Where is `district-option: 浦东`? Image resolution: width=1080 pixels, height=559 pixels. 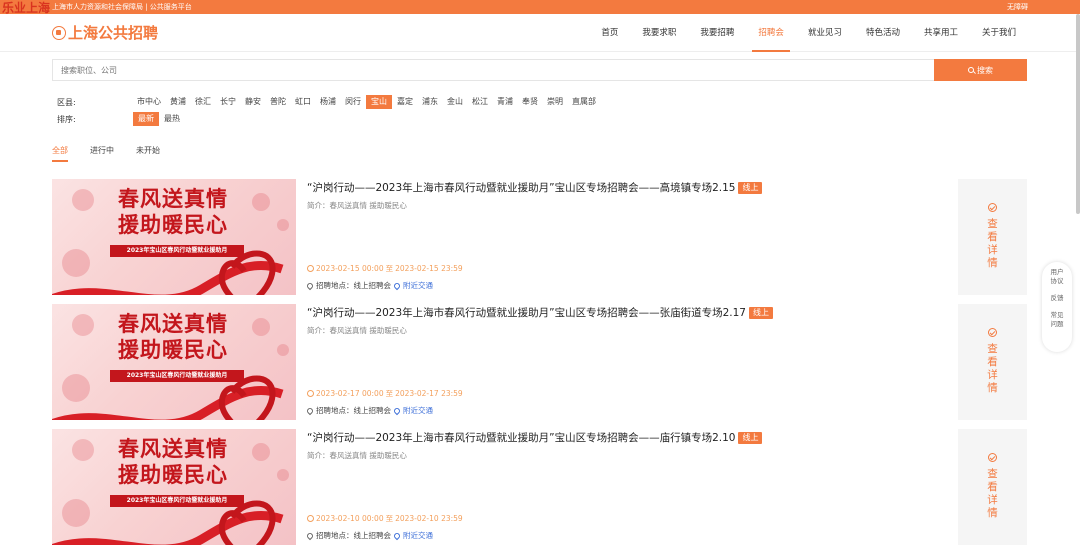
district-option: 浦东 is located at coordinates (430, 102).